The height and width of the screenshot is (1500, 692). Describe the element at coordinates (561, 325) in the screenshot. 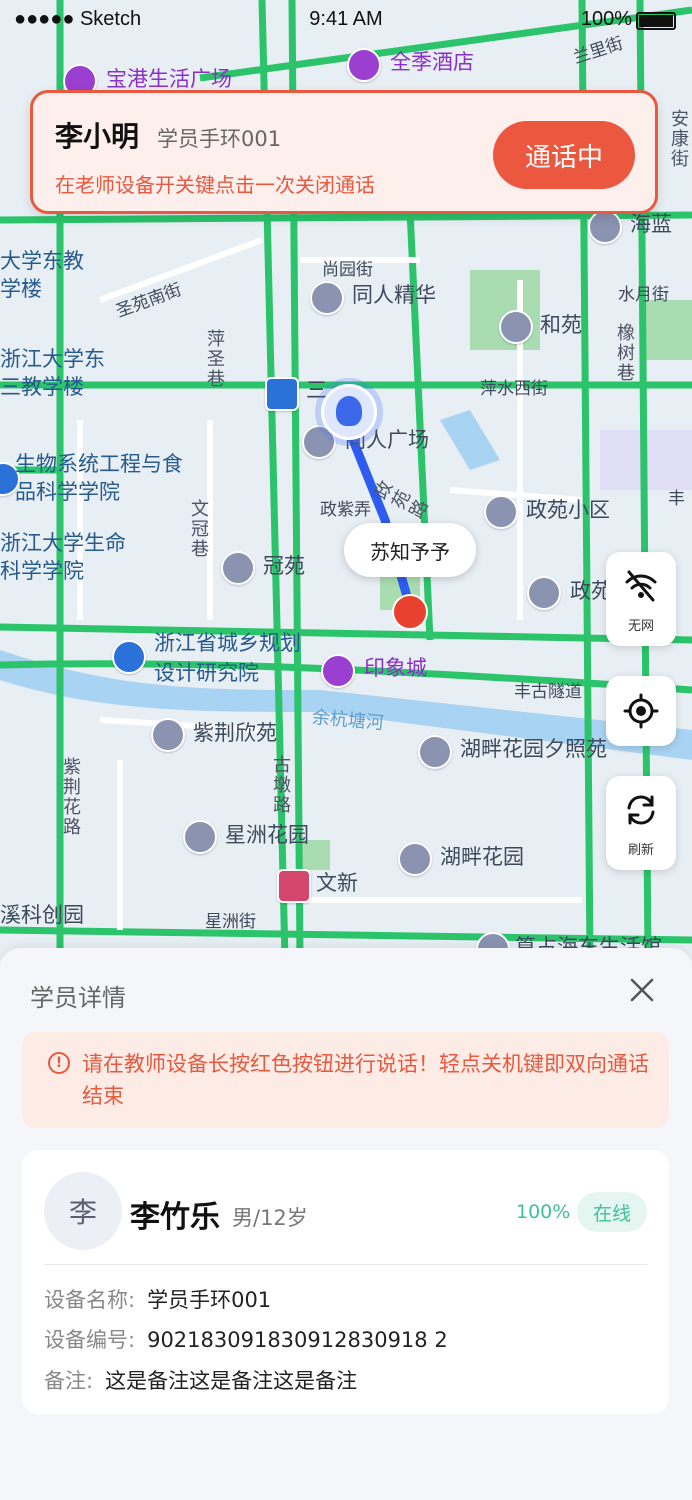

I see `poi-label: 和苑` at that location.